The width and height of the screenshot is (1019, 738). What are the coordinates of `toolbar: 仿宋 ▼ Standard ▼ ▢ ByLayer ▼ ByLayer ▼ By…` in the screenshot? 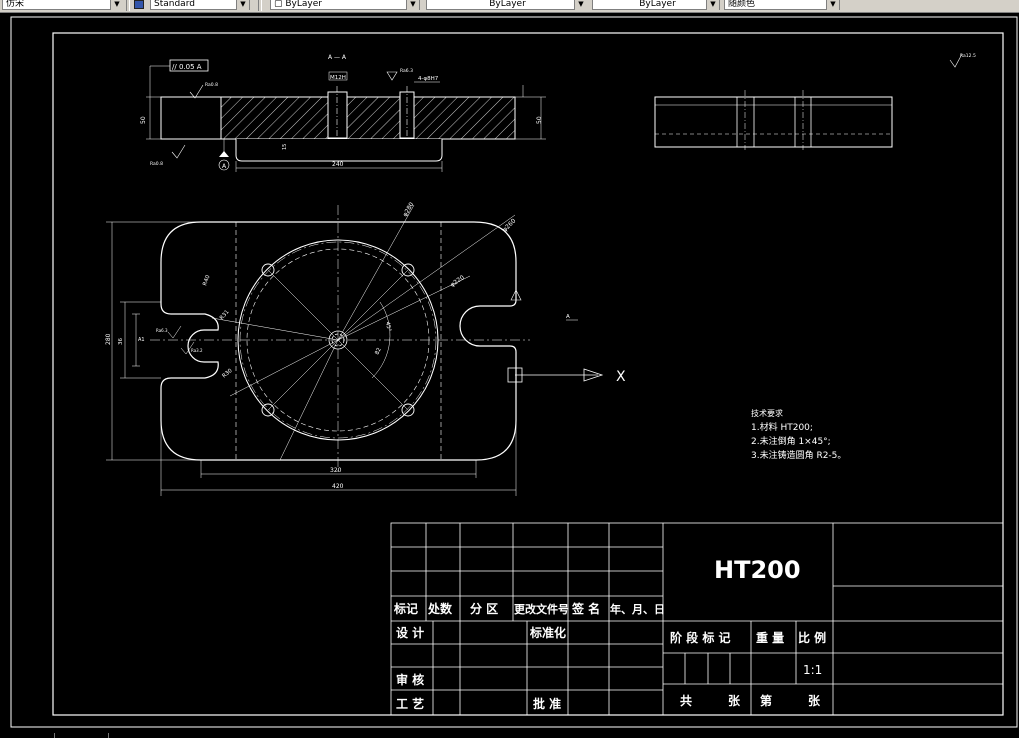 It's located at (509, 6).